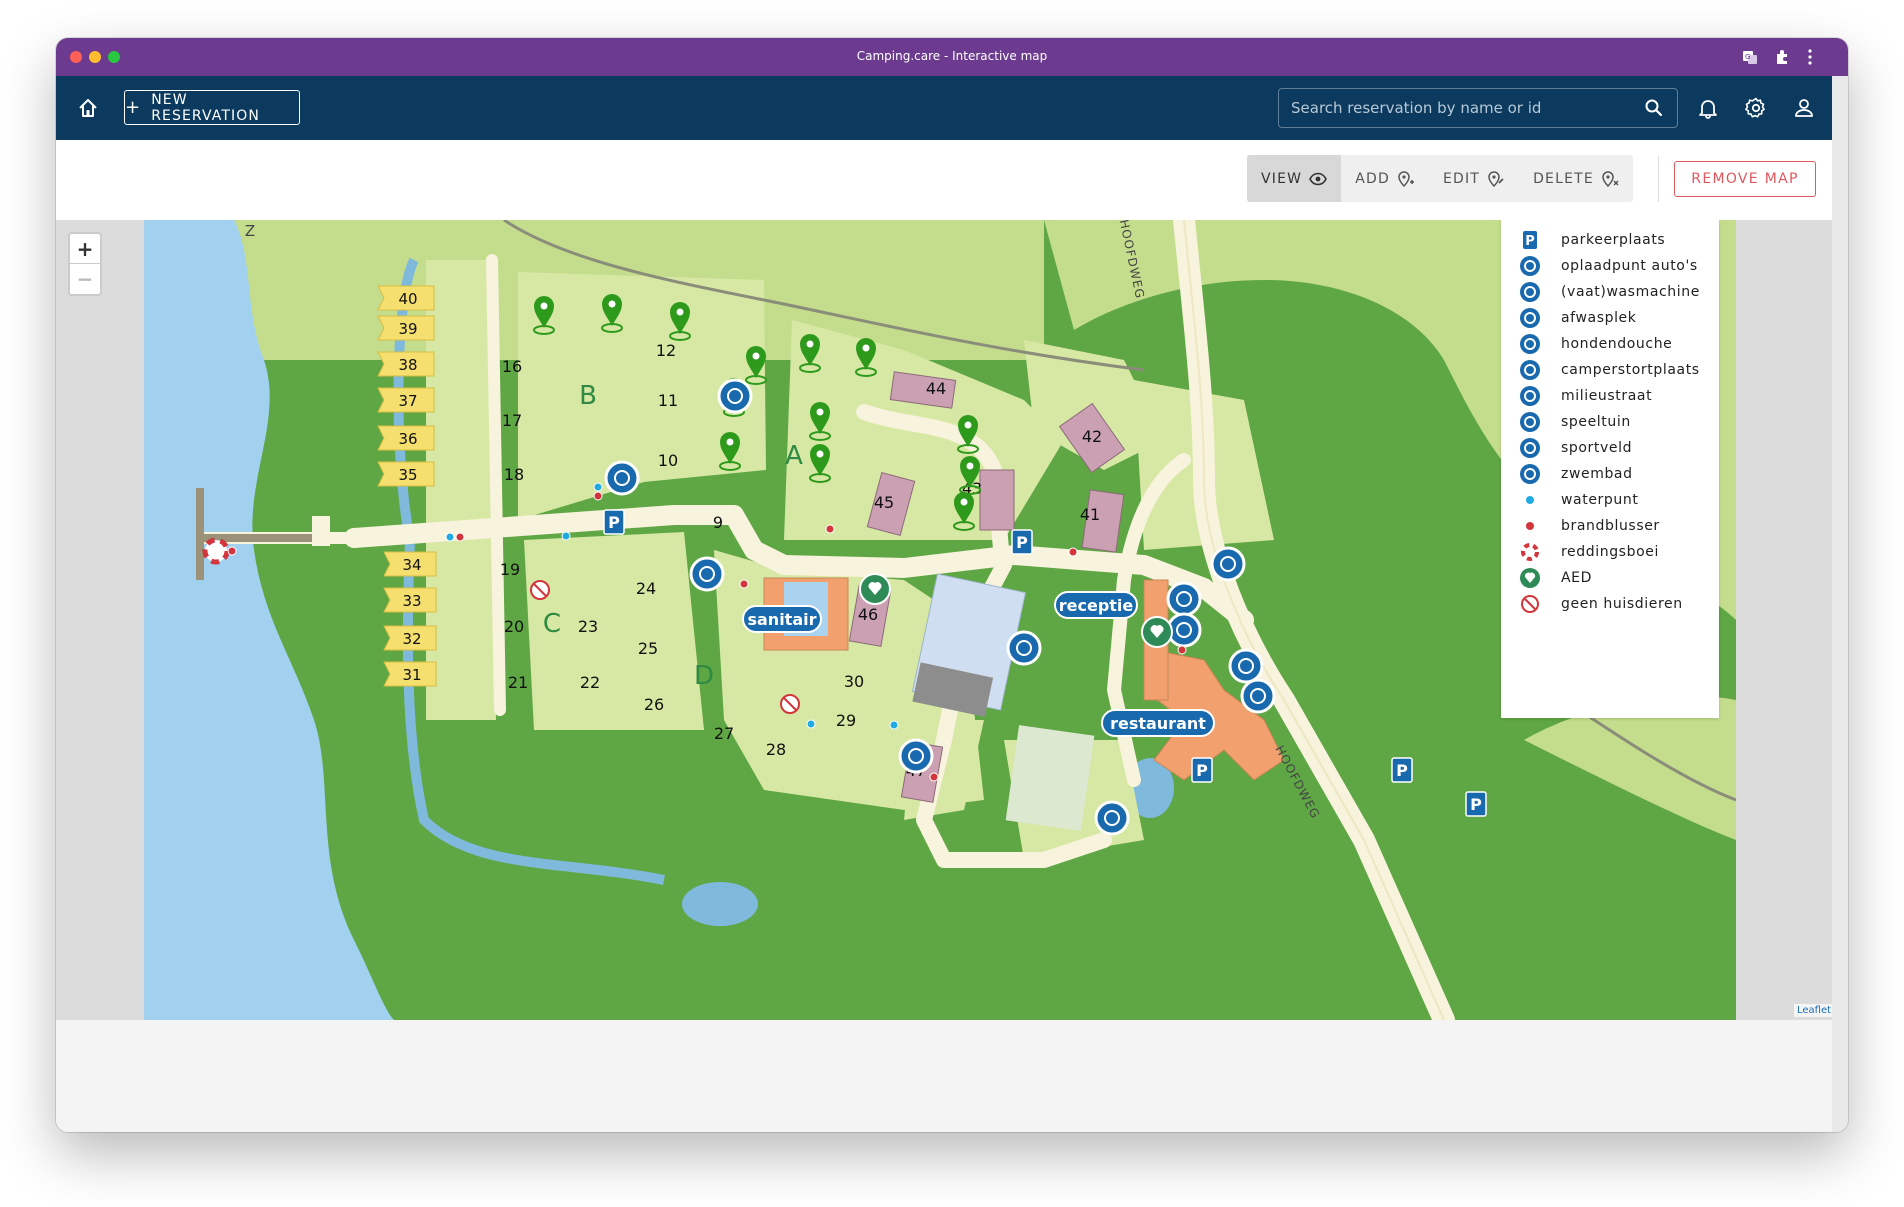  What do you see at coordinates (1158, 723) in the screenshot?
I see `building-label: restaurant` at bounding box center [1158, 723].